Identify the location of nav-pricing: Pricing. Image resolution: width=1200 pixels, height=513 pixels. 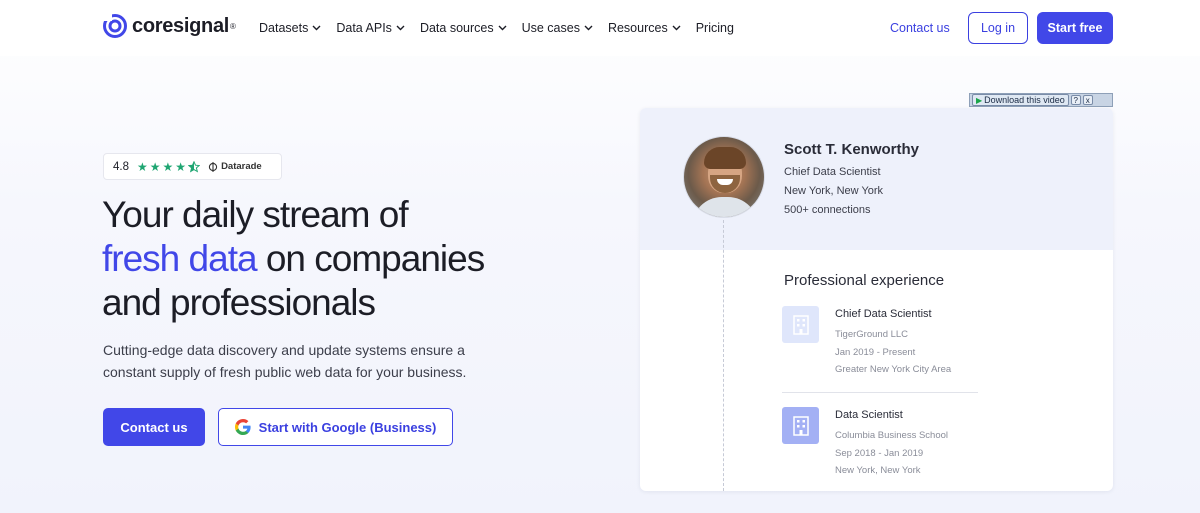
(715, 28).